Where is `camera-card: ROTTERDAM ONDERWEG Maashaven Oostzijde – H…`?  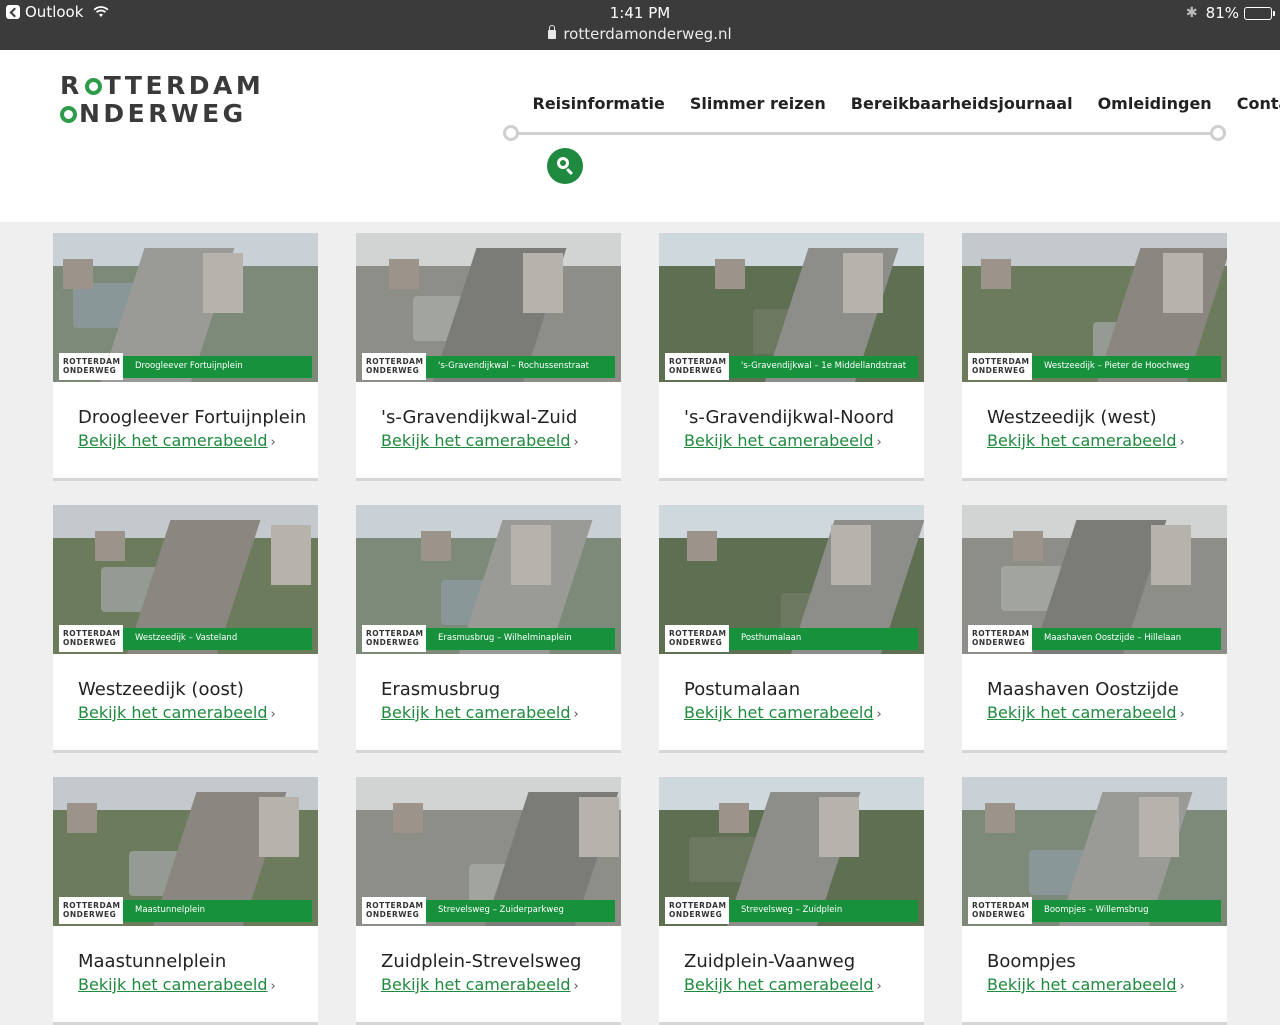
camera-card: ROTTERDAM ONDERWEG Maashaven Oostzijde – H… is located at coordinates (1094, 629).